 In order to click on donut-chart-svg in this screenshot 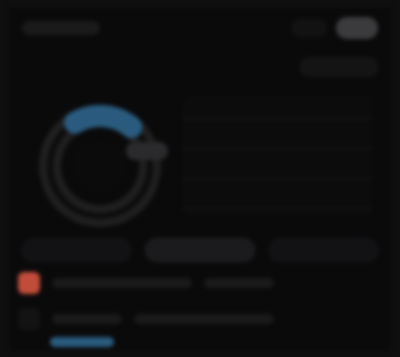, I will do `click(99, 166)`.